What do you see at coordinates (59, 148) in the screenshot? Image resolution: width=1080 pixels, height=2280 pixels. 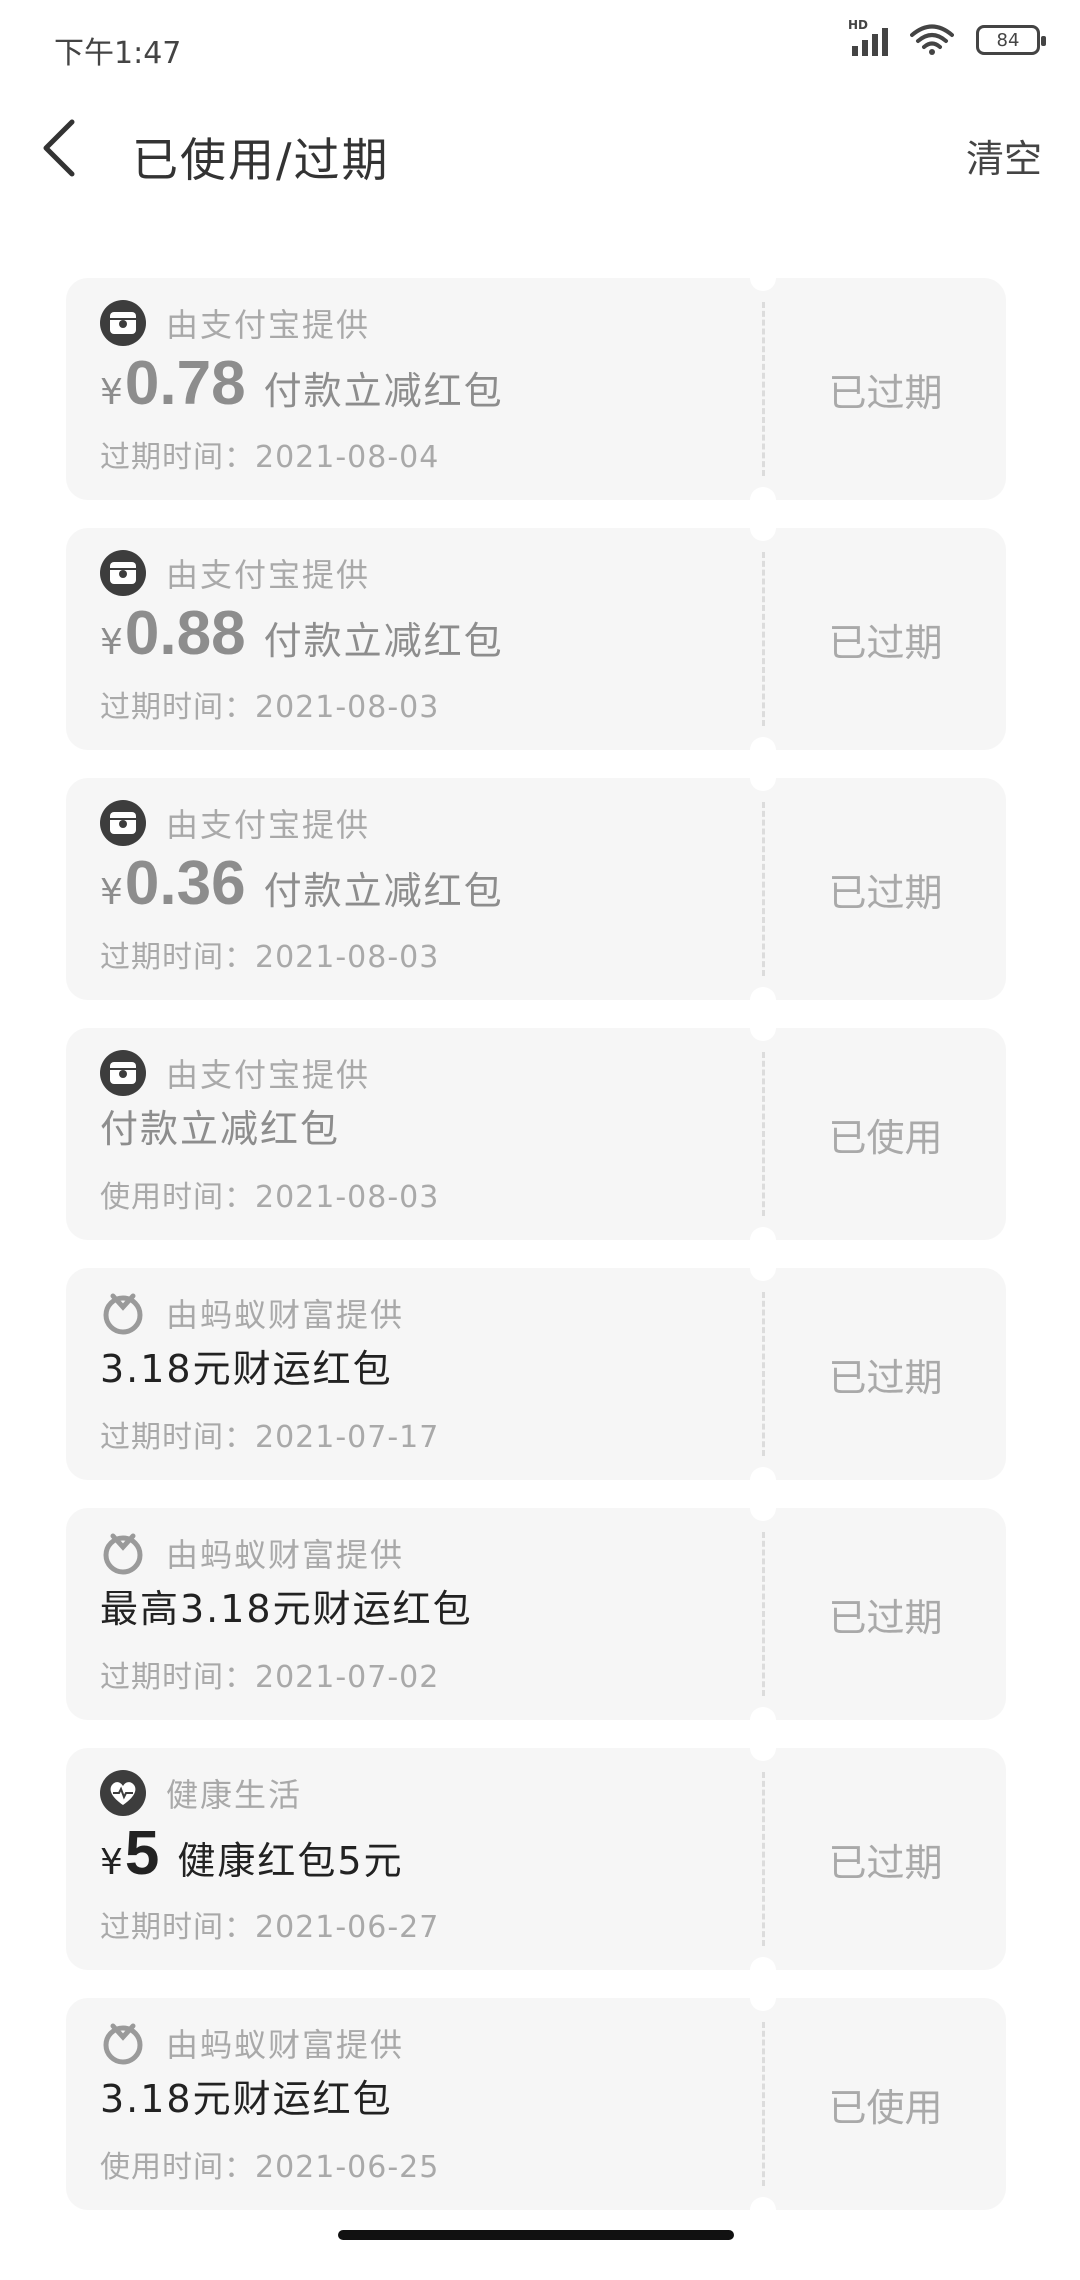 I see `chevron-left-icon` at bounding box center [59, 148].